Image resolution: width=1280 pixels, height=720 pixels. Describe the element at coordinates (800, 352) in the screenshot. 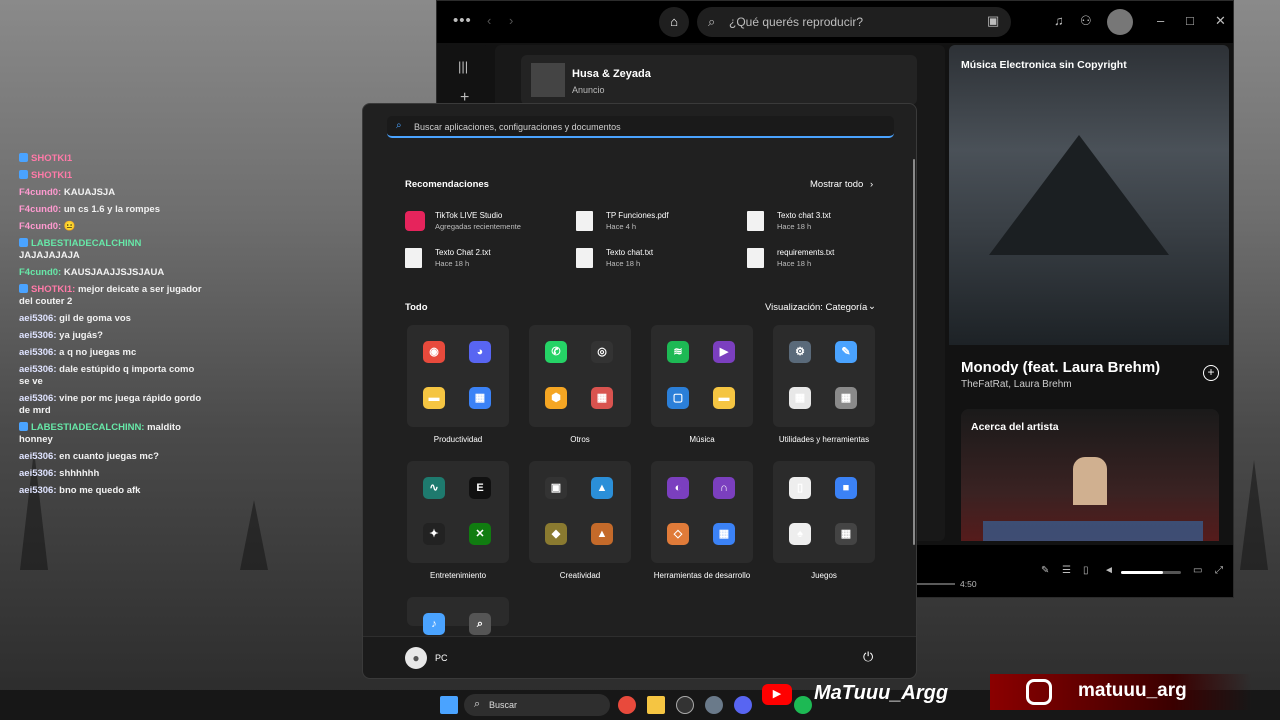

I see `settings-icon: ⚙` at that location.